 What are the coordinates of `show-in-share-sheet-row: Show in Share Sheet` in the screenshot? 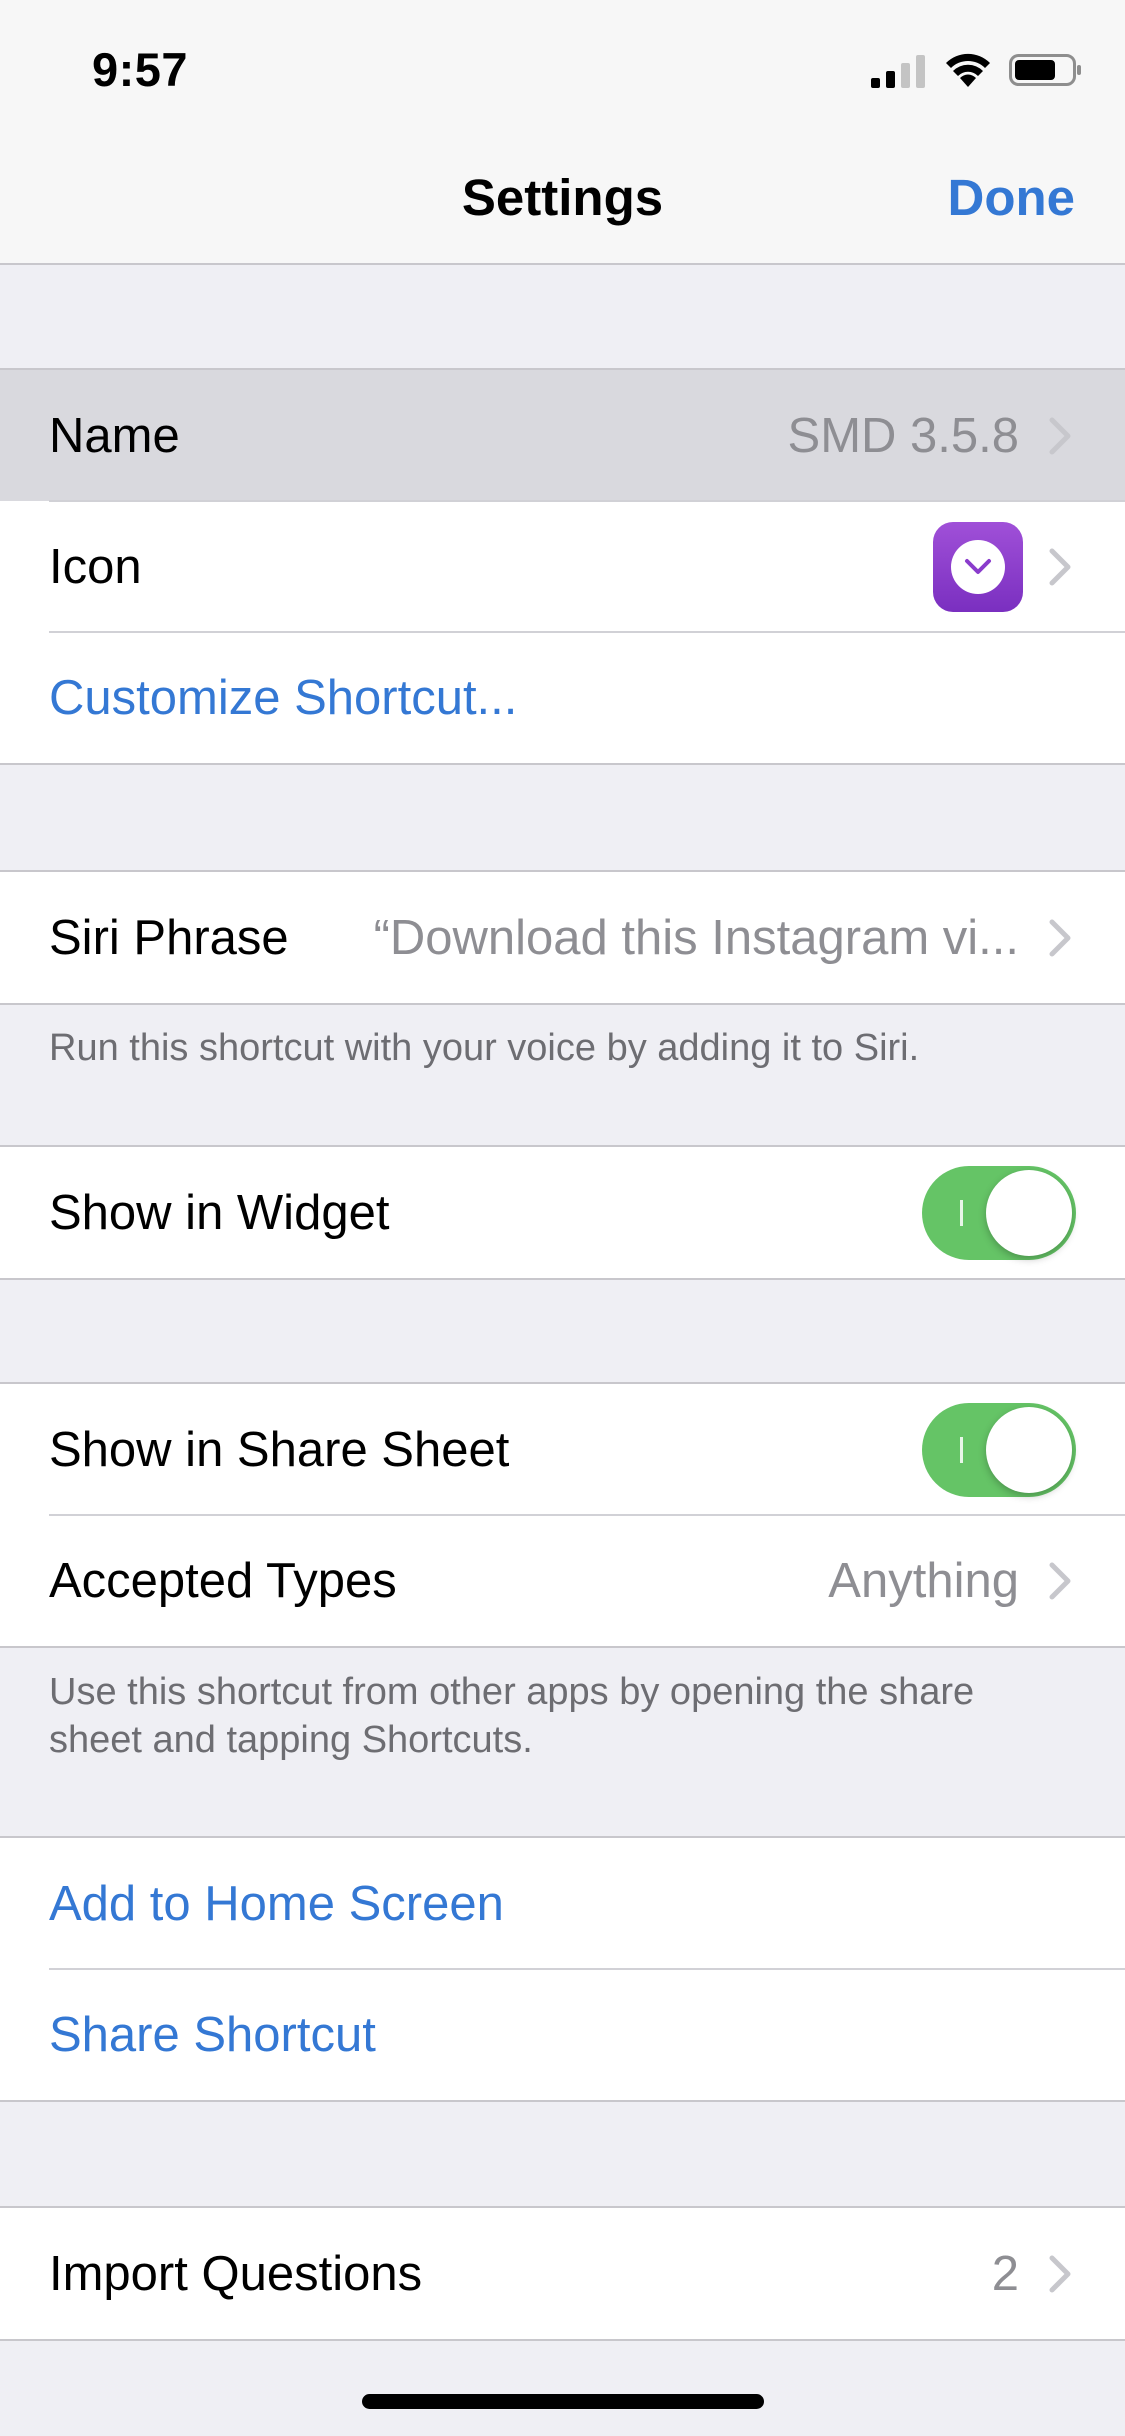 It's located at (562, 1449).